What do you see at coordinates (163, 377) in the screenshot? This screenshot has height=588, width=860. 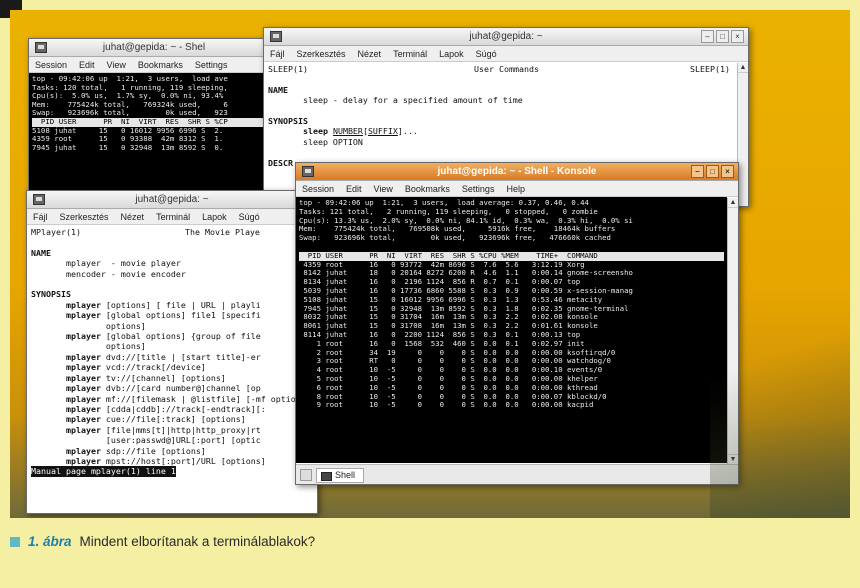 I see `synopsis-args: tv://[channel] [options]` at bounding box center [163, 377].